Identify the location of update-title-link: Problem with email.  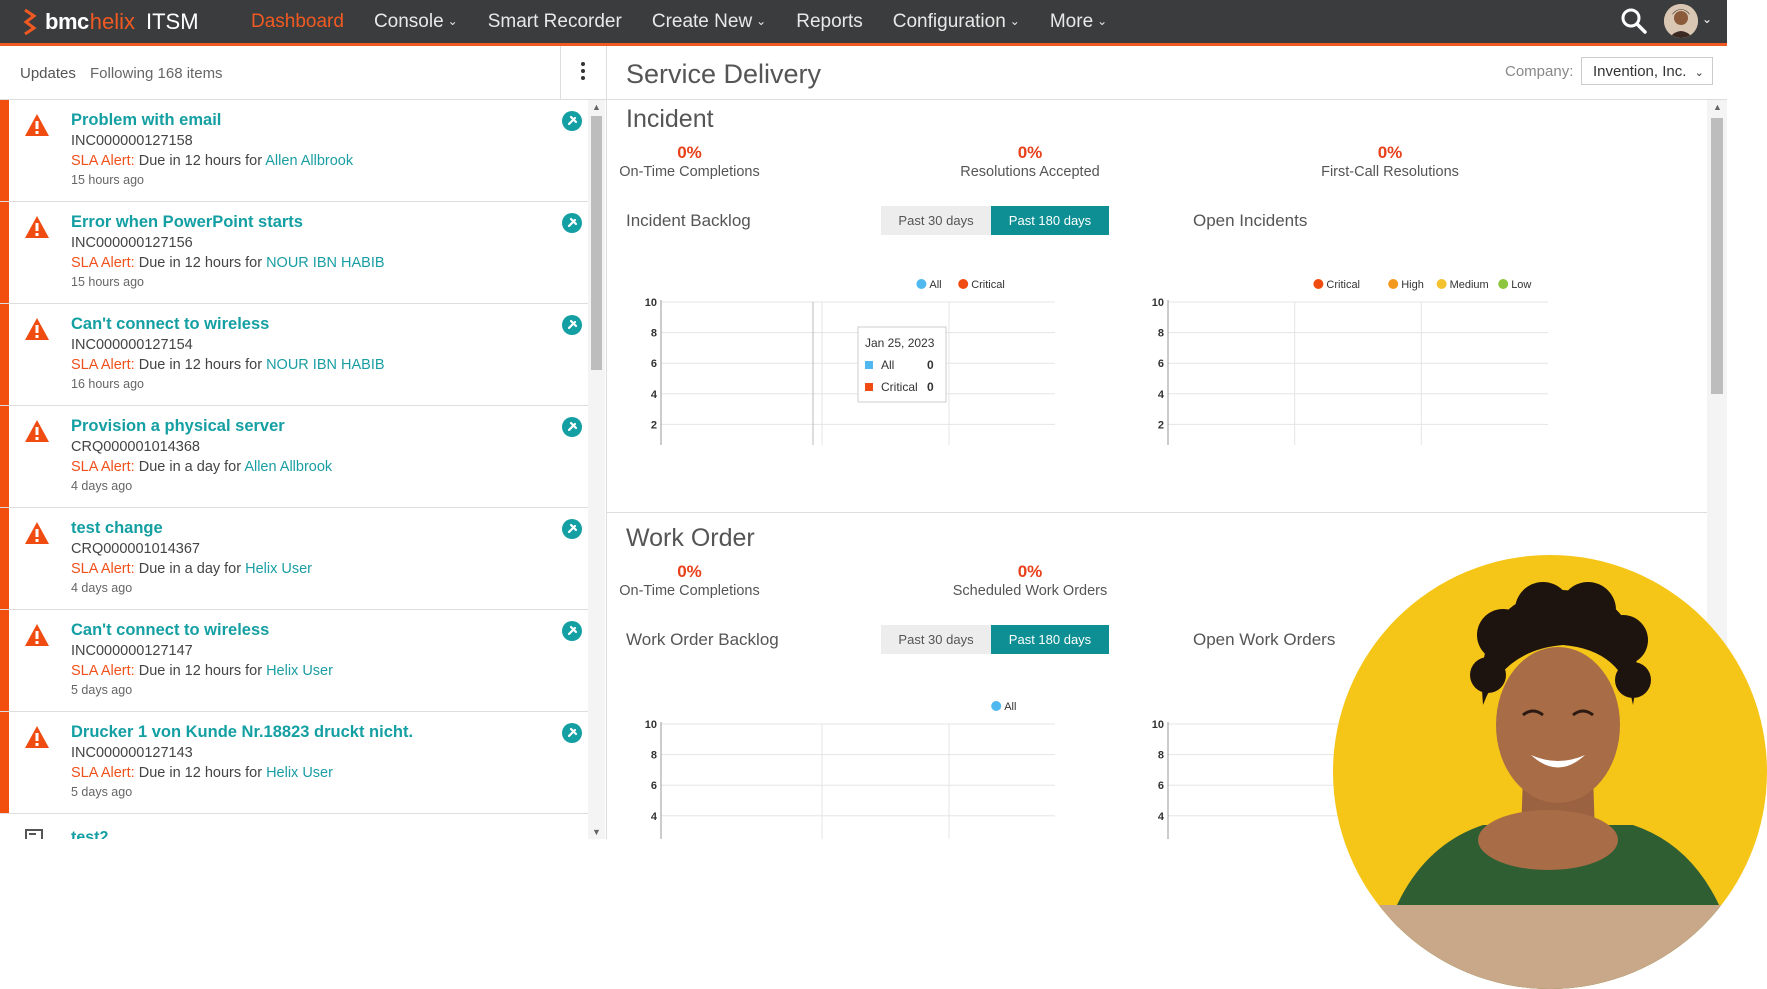
(146, 120).